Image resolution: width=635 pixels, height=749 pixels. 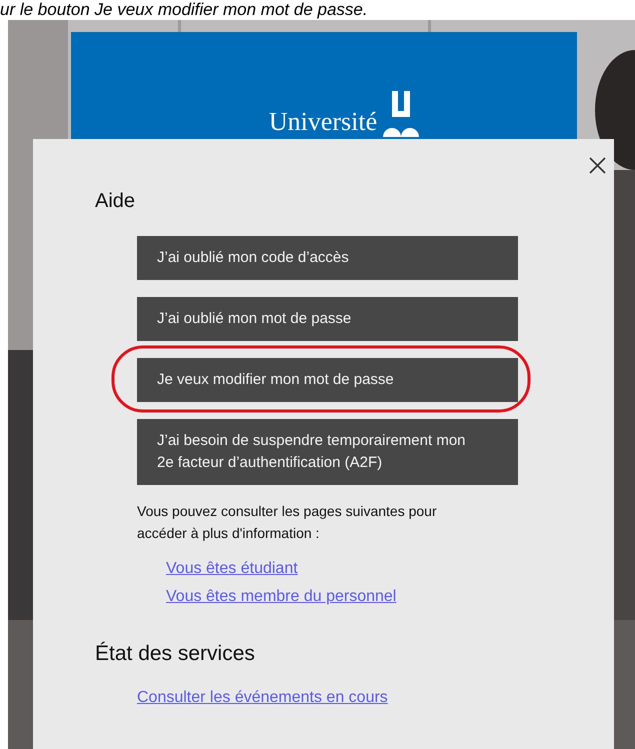 What do you see at coordinates (327, 380) in the screenshot?
I see `help-button: Je veux modifier mon mot de passe` at bounding box center [327, 380].